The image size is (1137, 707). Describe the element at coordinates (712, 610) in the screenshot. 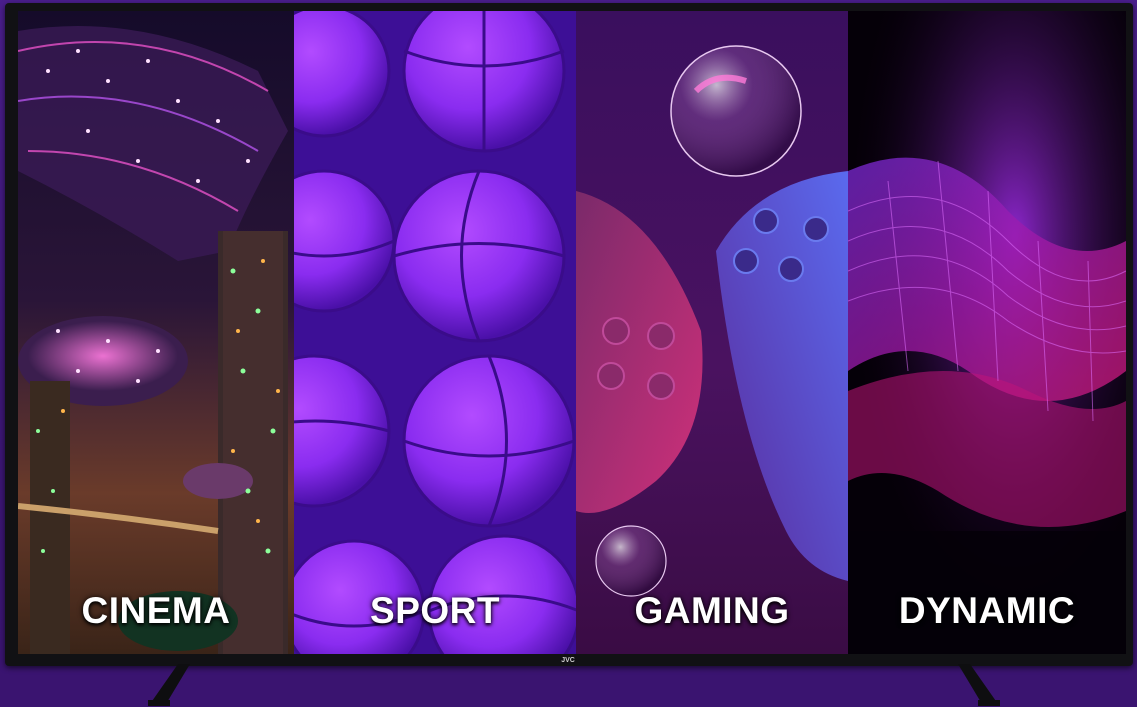

I see `mode-label-gaming: GAMING` at that location.